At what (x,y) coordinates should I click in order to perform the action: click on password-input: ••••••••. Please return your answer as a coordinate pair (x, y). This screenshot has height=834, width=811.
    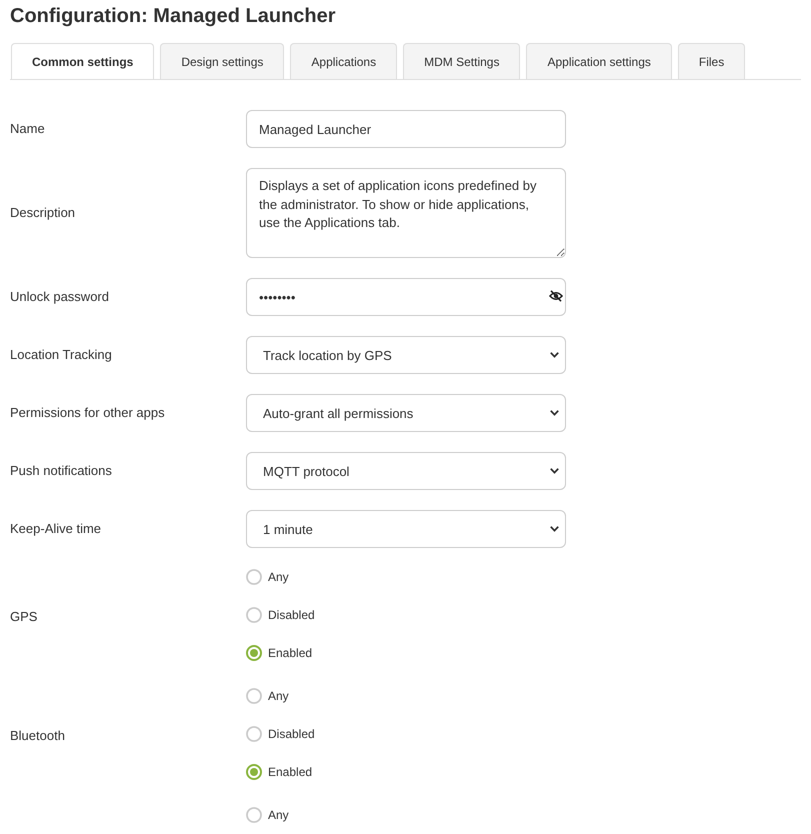
    Looking at the image, I should click on (406, 297).